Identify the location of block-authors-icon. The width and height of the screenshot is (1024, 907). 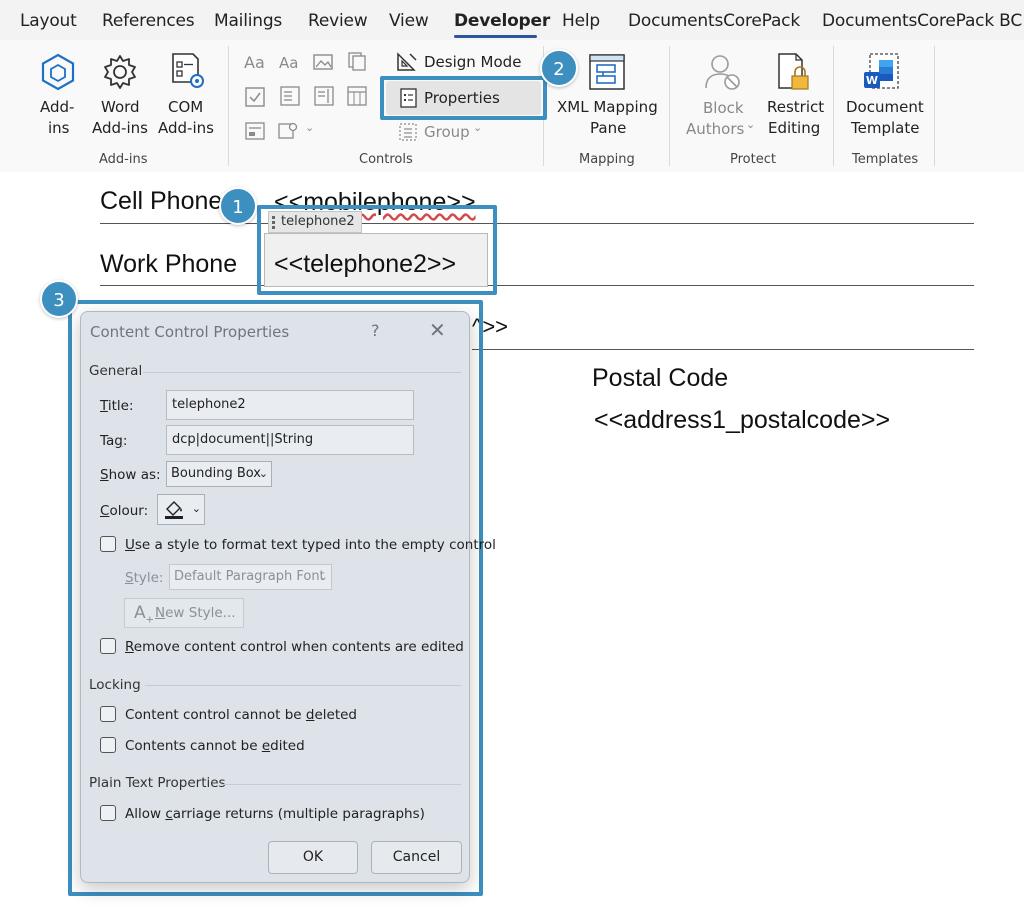
(722, 72).